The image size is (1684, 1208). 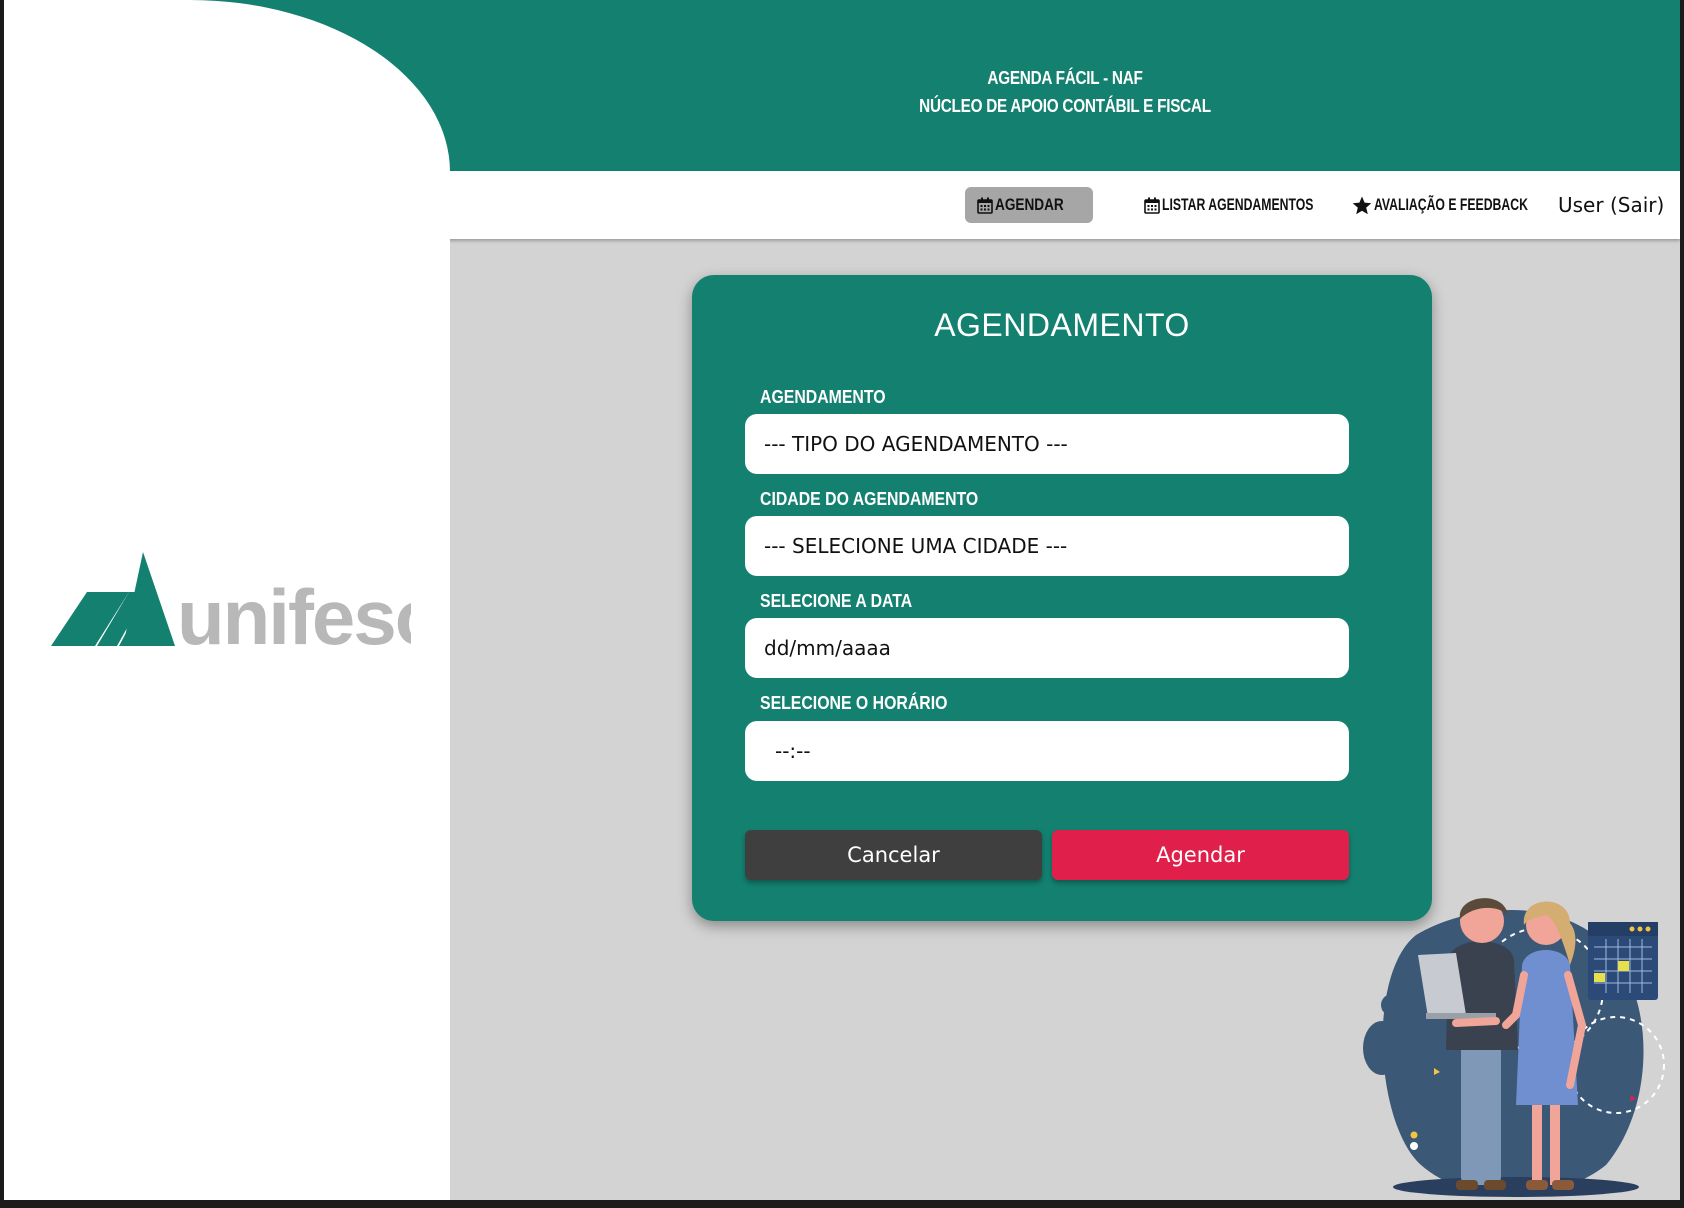 I want to click on city-select: --- SELECIONE UMA CIDADE ---, so click(x=1047, y=546).